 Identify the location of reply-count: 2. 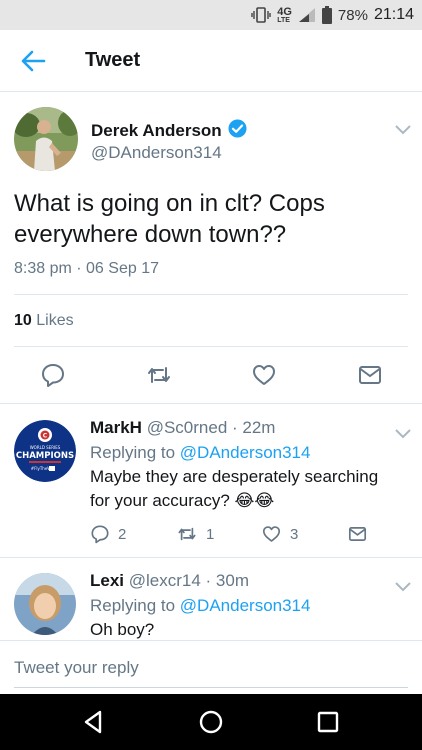
(122, 534).